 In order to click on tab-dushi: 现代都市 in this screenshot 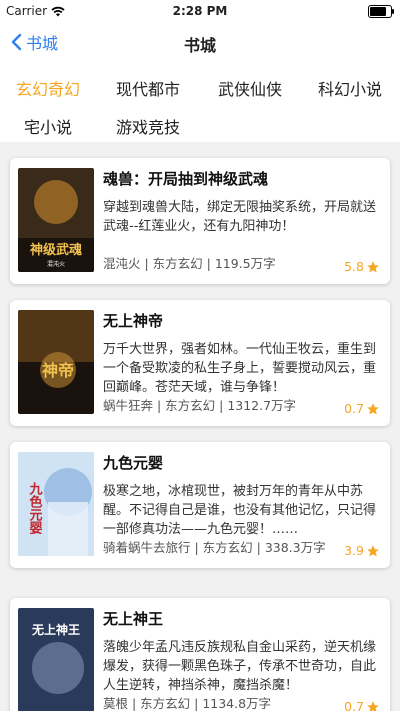, I will do `click(148, 88)`.